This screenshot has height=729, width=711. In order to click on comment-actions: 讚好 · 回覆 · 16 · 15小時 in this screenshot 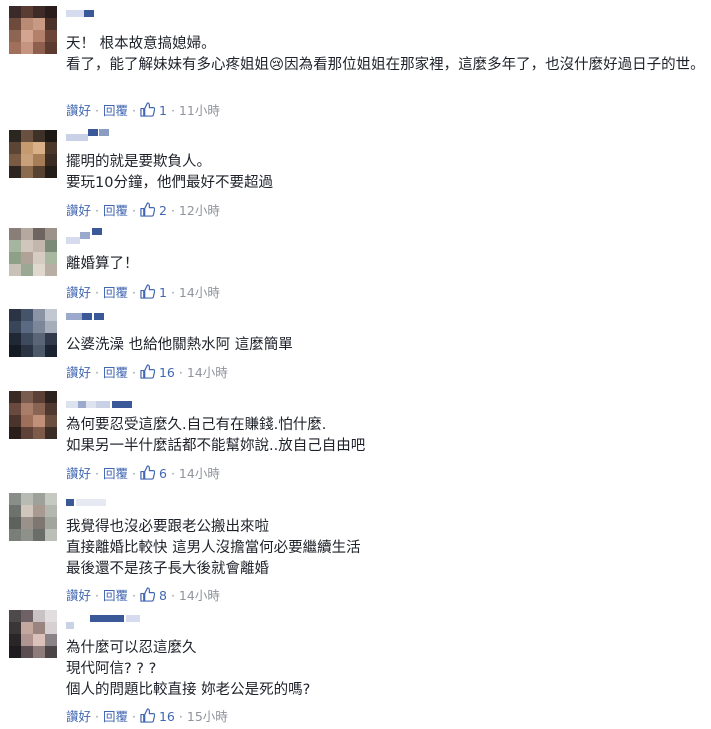, I will do `click(147, 716)`.